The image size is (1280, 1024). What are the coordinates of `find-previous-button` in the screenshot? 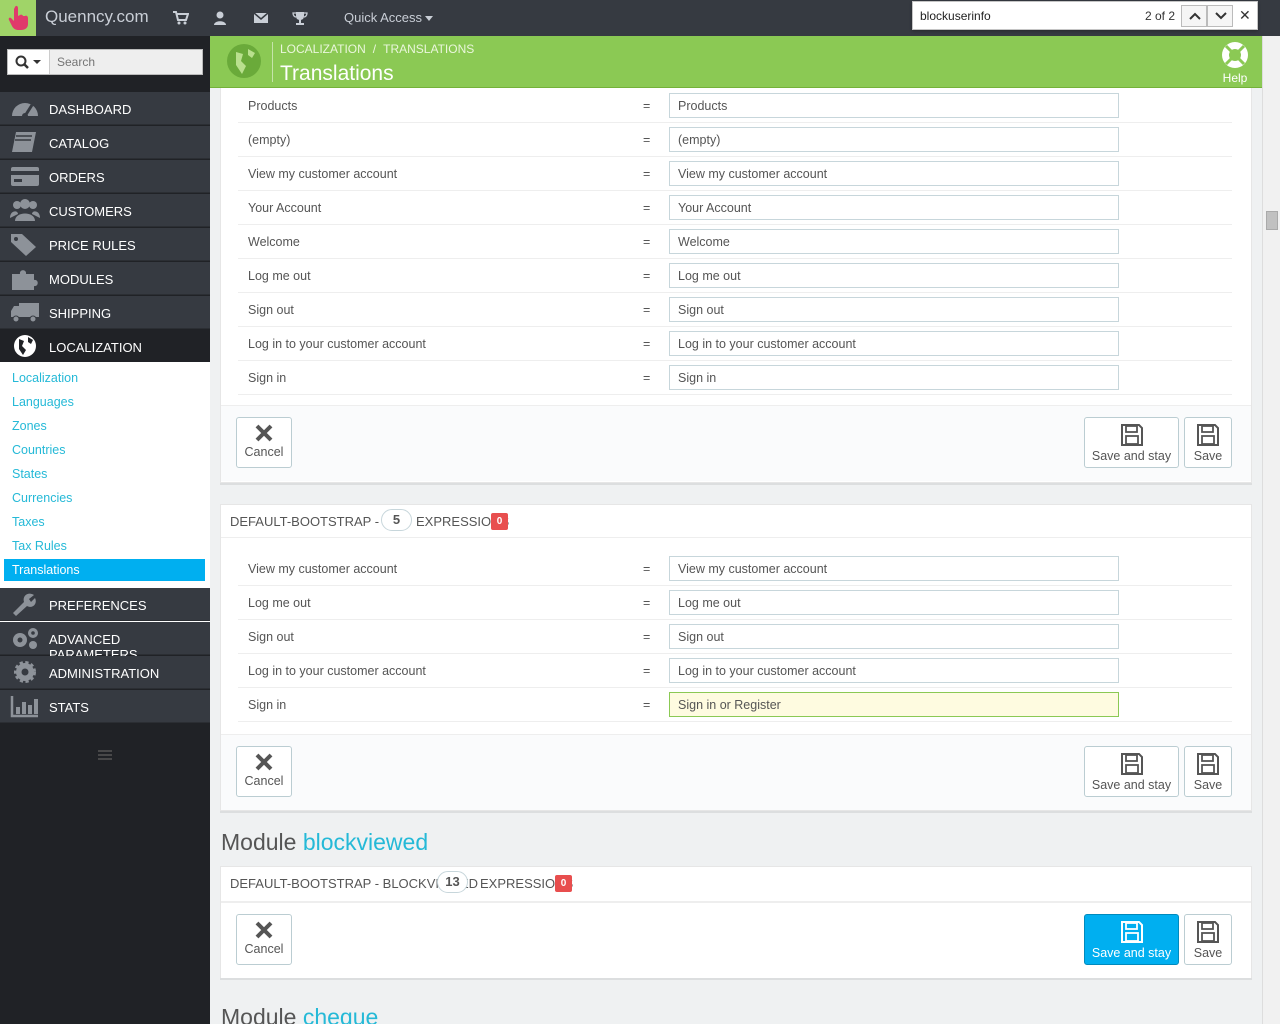 It's located at (1194, 16).